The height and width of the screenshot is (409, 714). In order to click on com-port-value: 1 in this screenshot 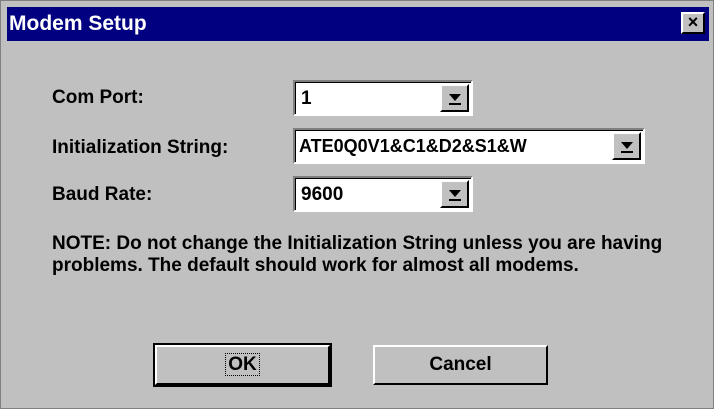, I will do `click(306, 98)`.